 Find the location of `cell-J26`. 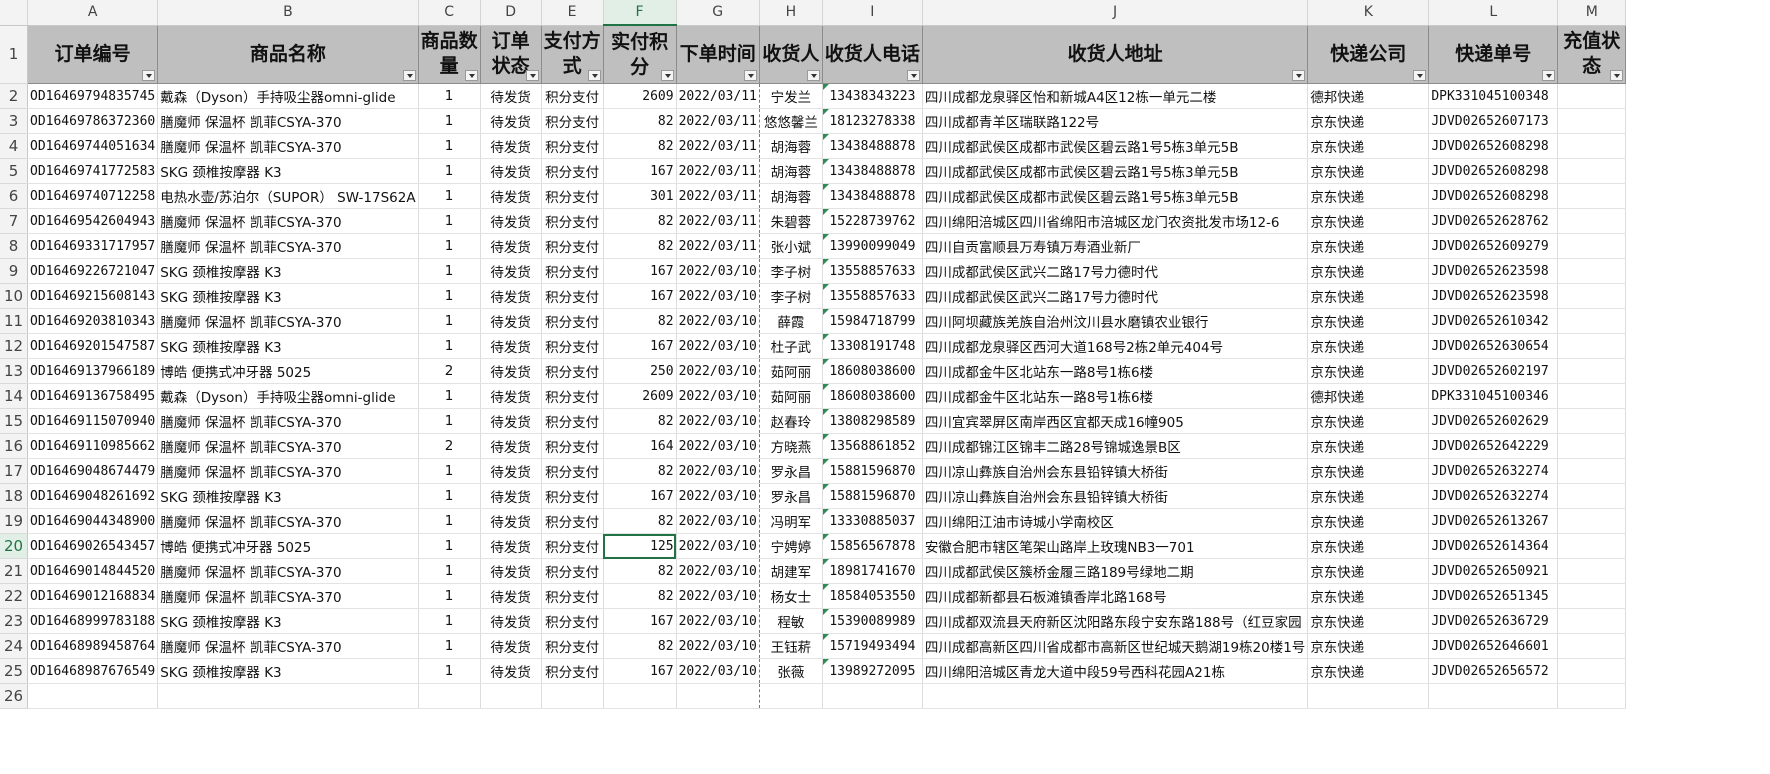

cell-J26 is located at coordinates (1115, 696).